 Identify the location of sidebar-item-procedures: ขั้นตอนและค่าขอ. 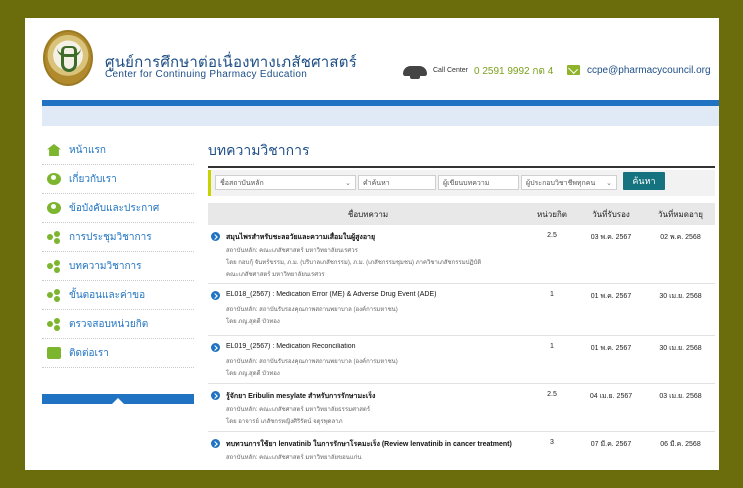
(118, 295).